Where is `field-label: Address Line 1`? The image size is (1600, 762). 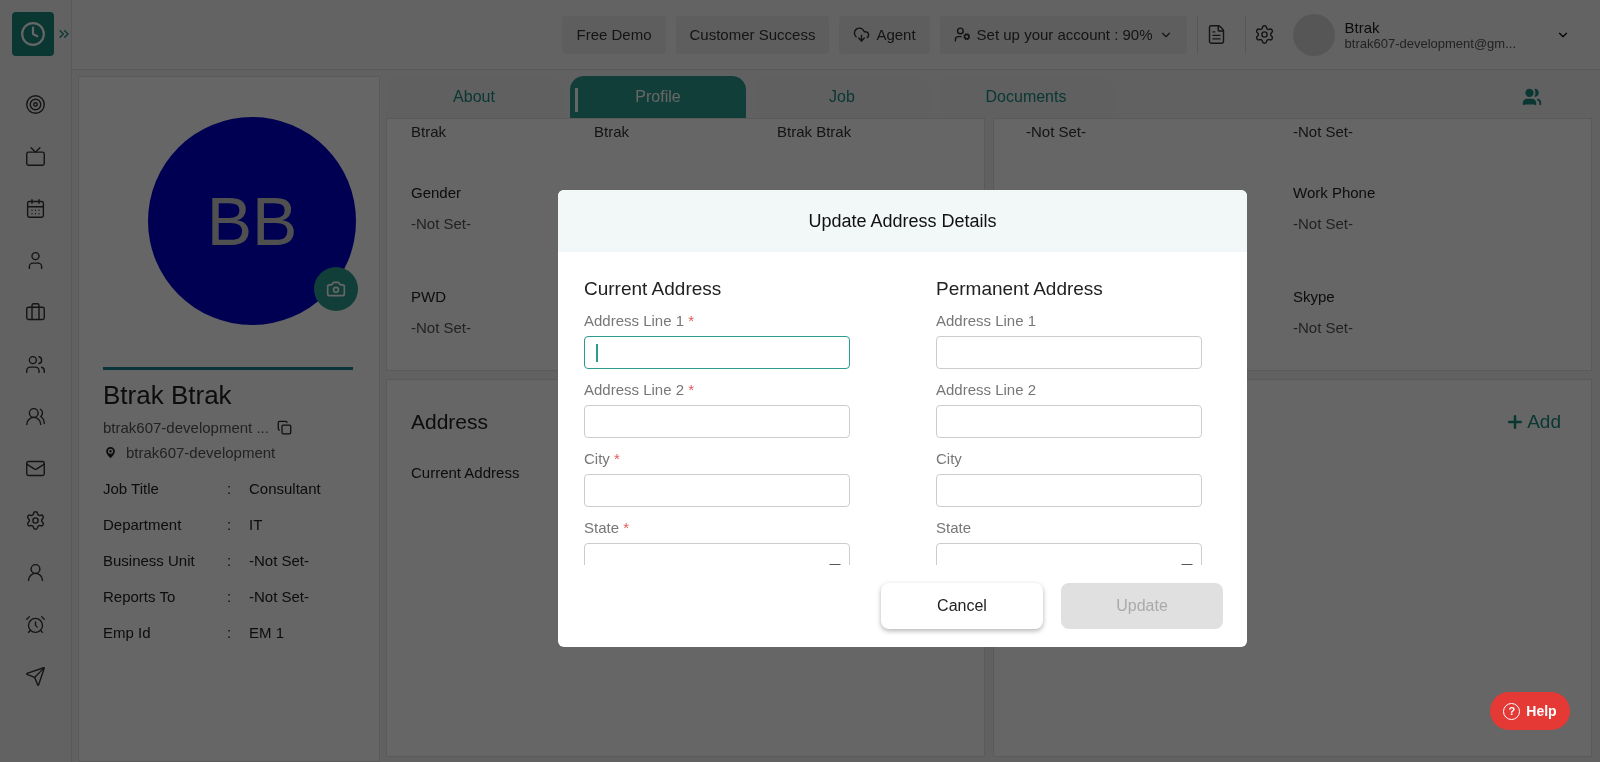
field-label: Address Line 1 is located at coordinates (986, 320).